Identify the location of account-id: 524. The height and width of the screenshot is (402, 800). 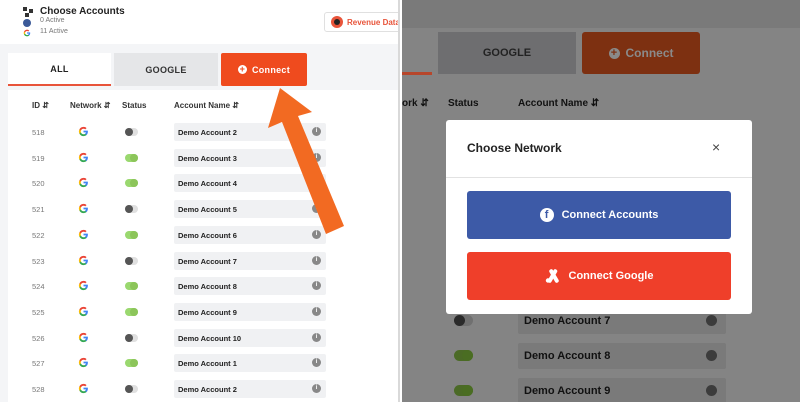
(38, 287).